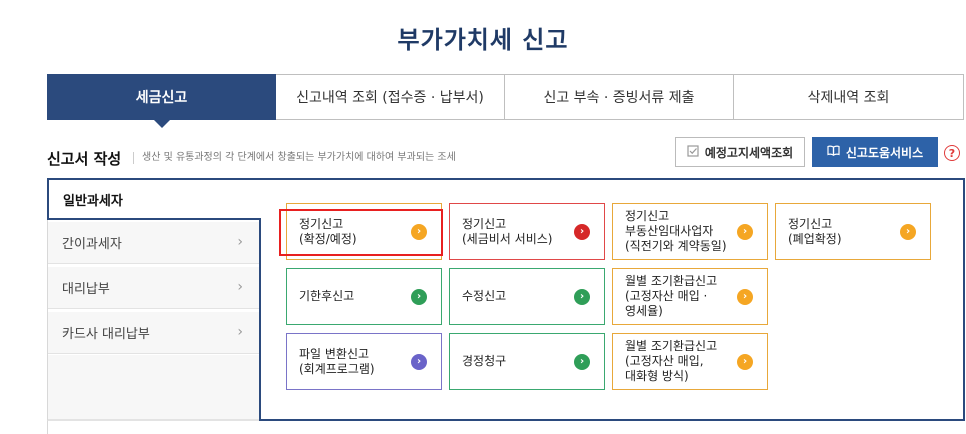 The width and height of the screenshot is (966, 434). Describe the element at coordinates (153, 427) in the screenshot. I see `sidebar-bottom-border` at that location.